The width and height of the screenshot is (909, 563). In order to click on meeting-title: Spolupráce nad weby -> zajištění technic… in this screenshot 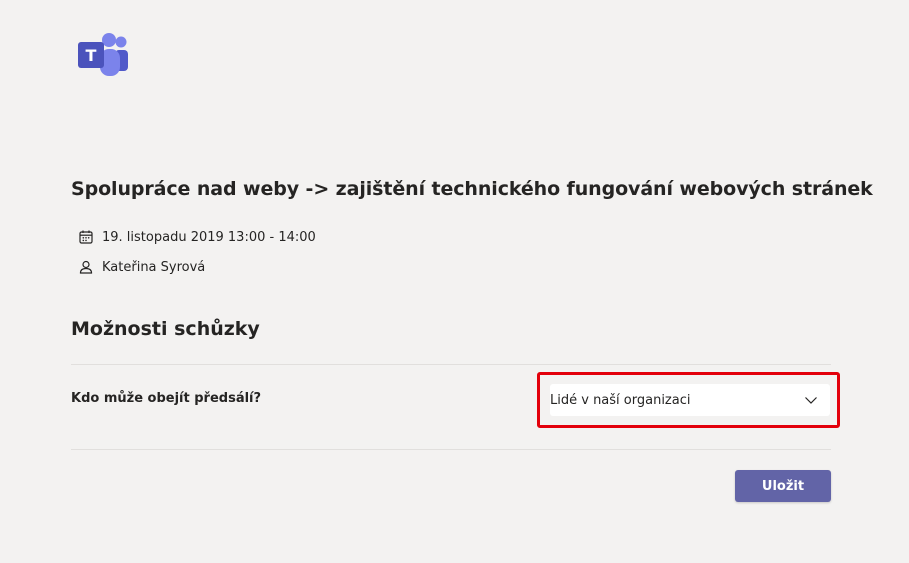, I will do `click(472, 189)`.